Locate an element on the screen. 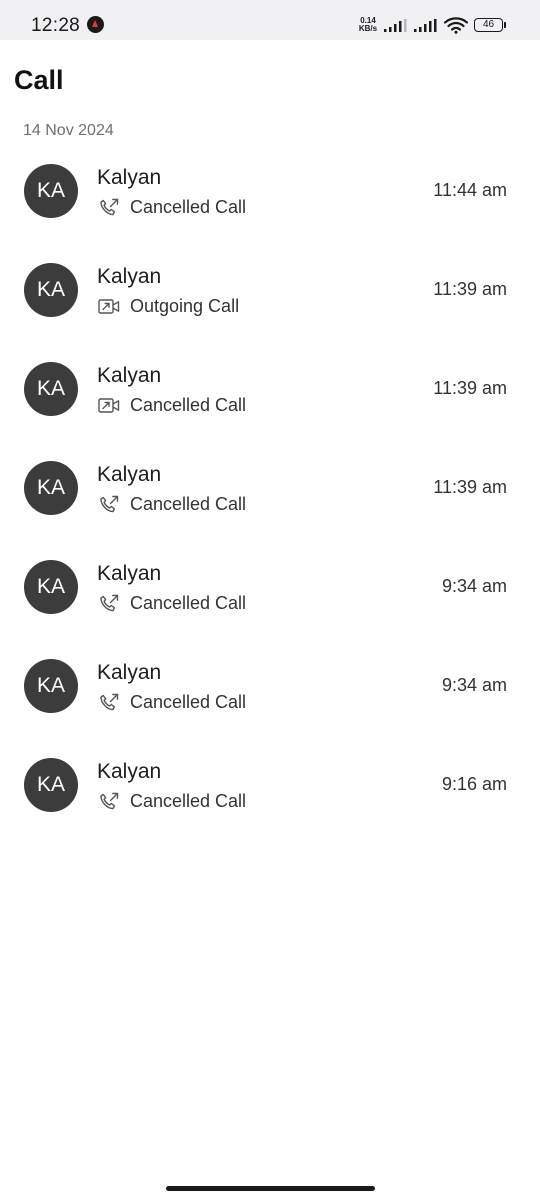 This screenshot has height=1200, width=540. status-bar: 12:28 0.14 KB/s 46 is located at coordinates (270, 20).